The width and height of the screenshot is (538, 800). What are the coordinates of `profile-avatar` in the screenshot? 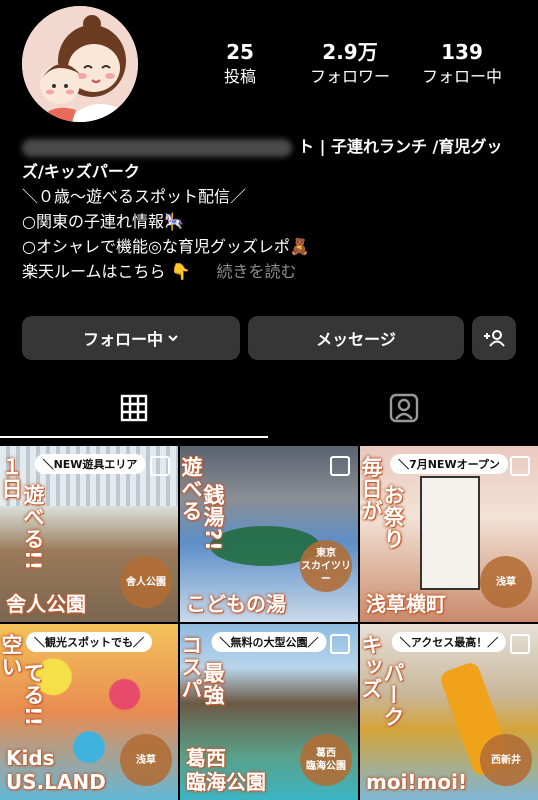 It's located at (80, 64).